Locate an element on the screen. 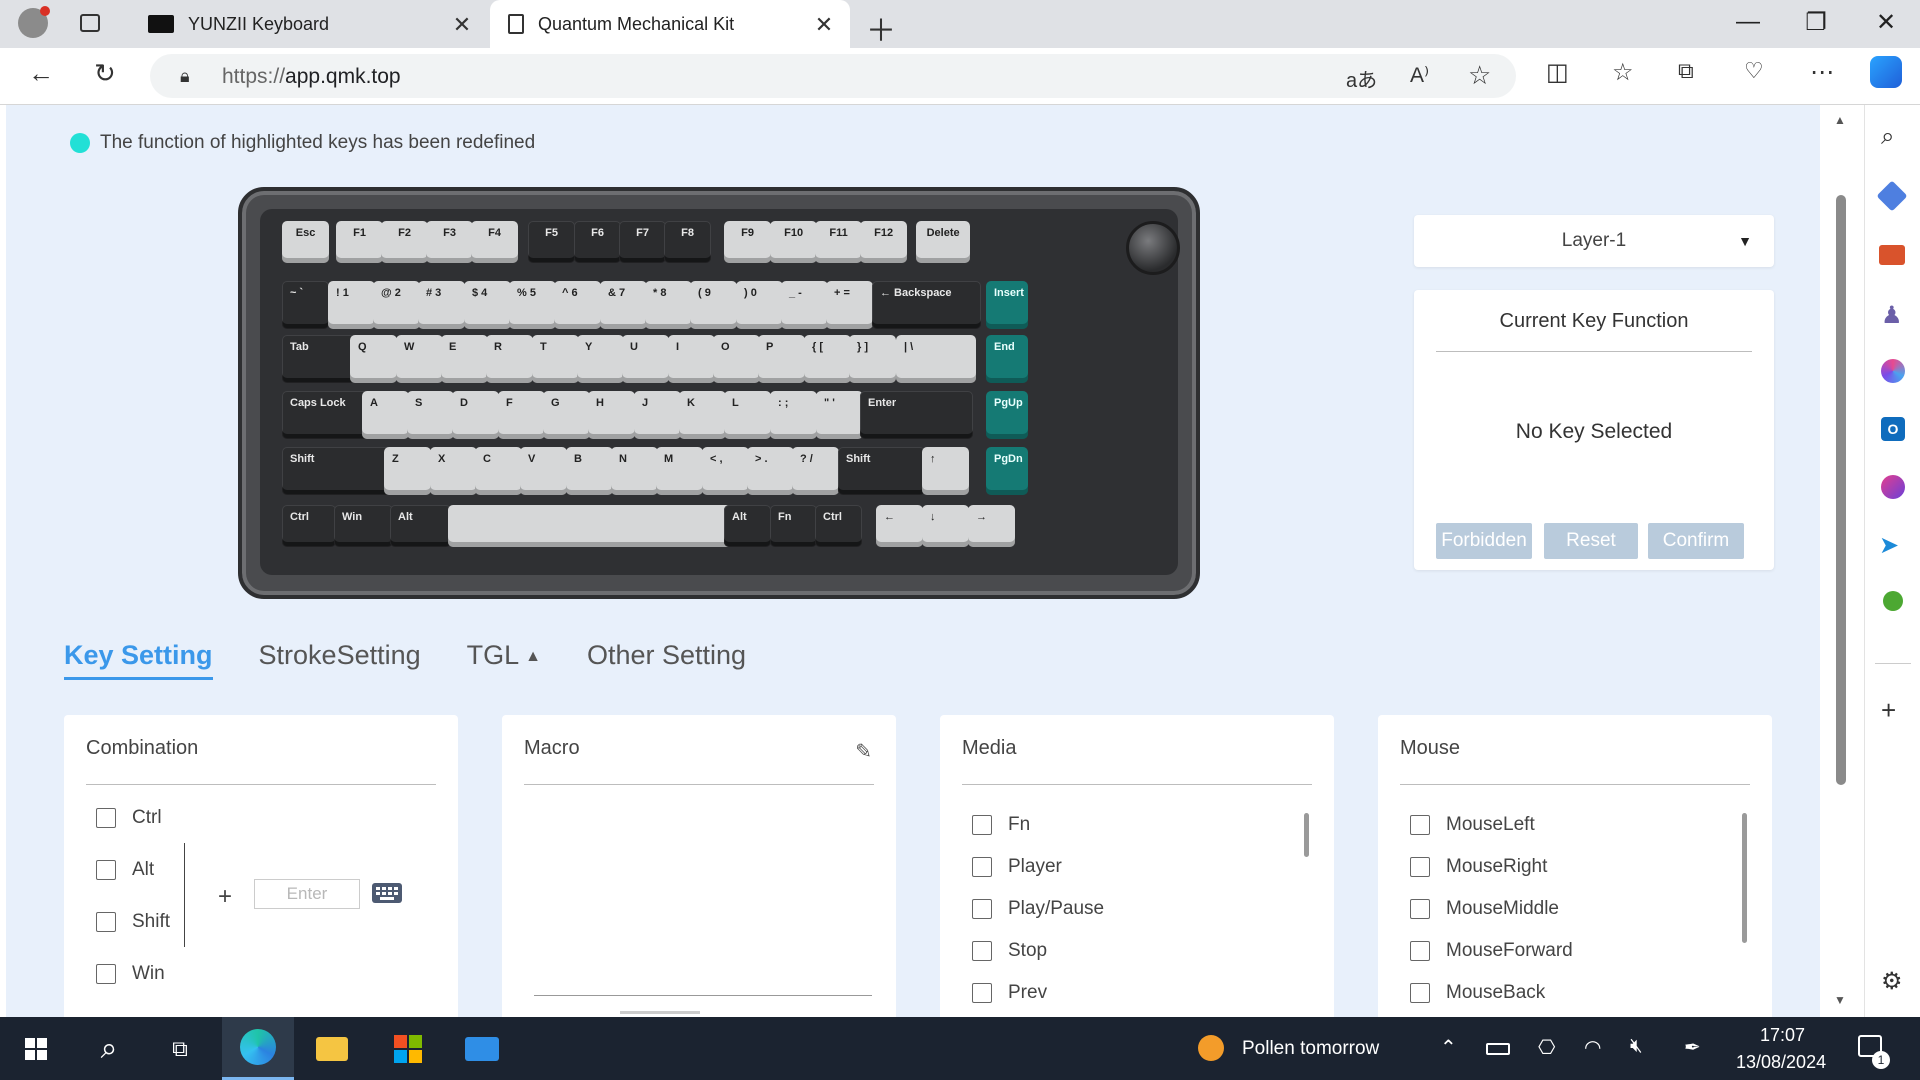  minimize-icon: — is located at coordinates (1748, 22).